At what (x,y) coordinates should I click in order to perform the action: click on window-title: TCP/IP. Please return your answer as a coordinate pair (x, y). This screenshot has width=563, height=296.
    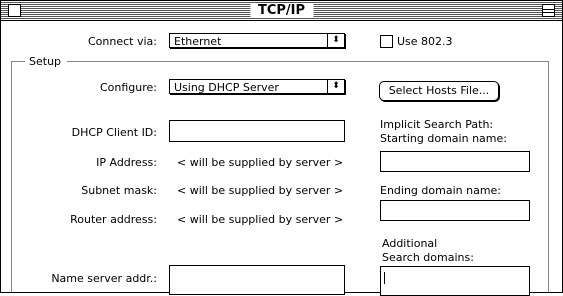
    Looking at the image, I should click on (281, 10).